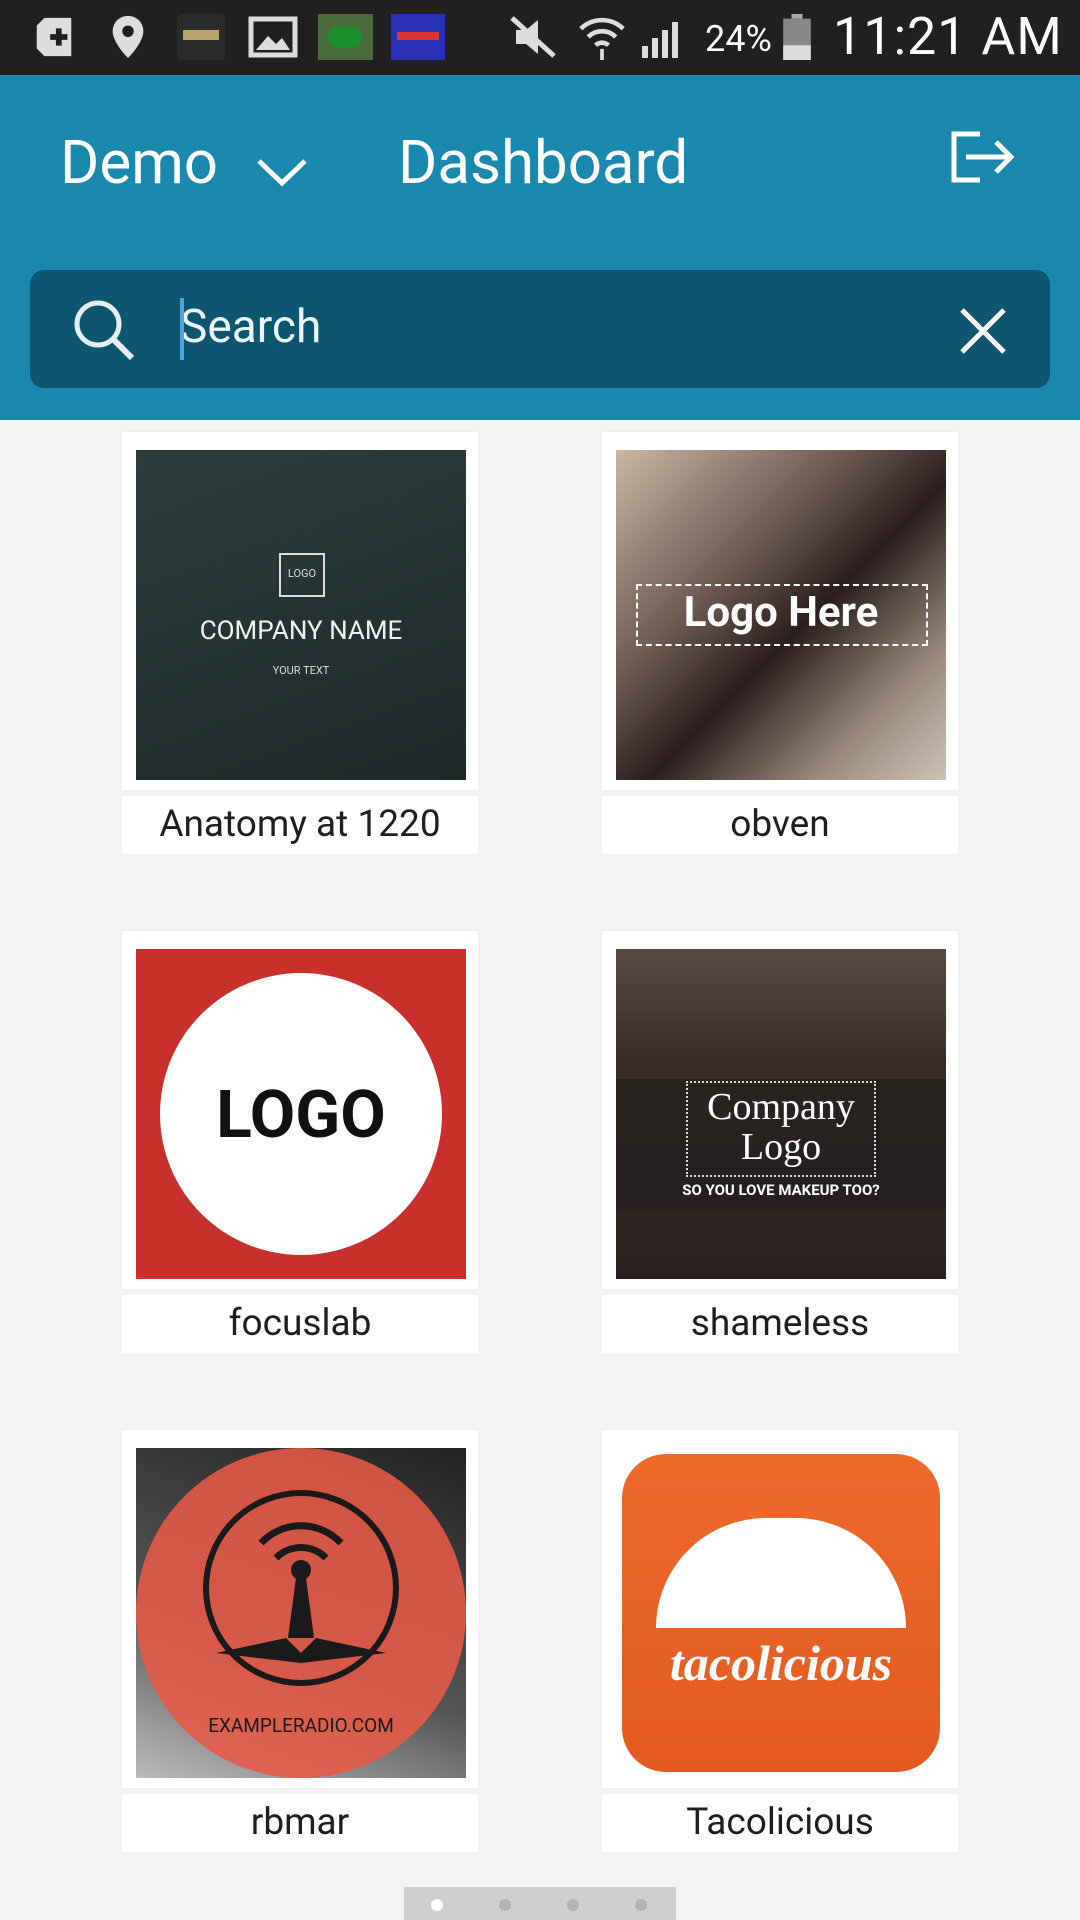  What do you see at coordinates (301, 1725) in the screenshot?
I see `radio-url-text: EXAMPLERADIO.COM` at bounding box center [301, 1725].